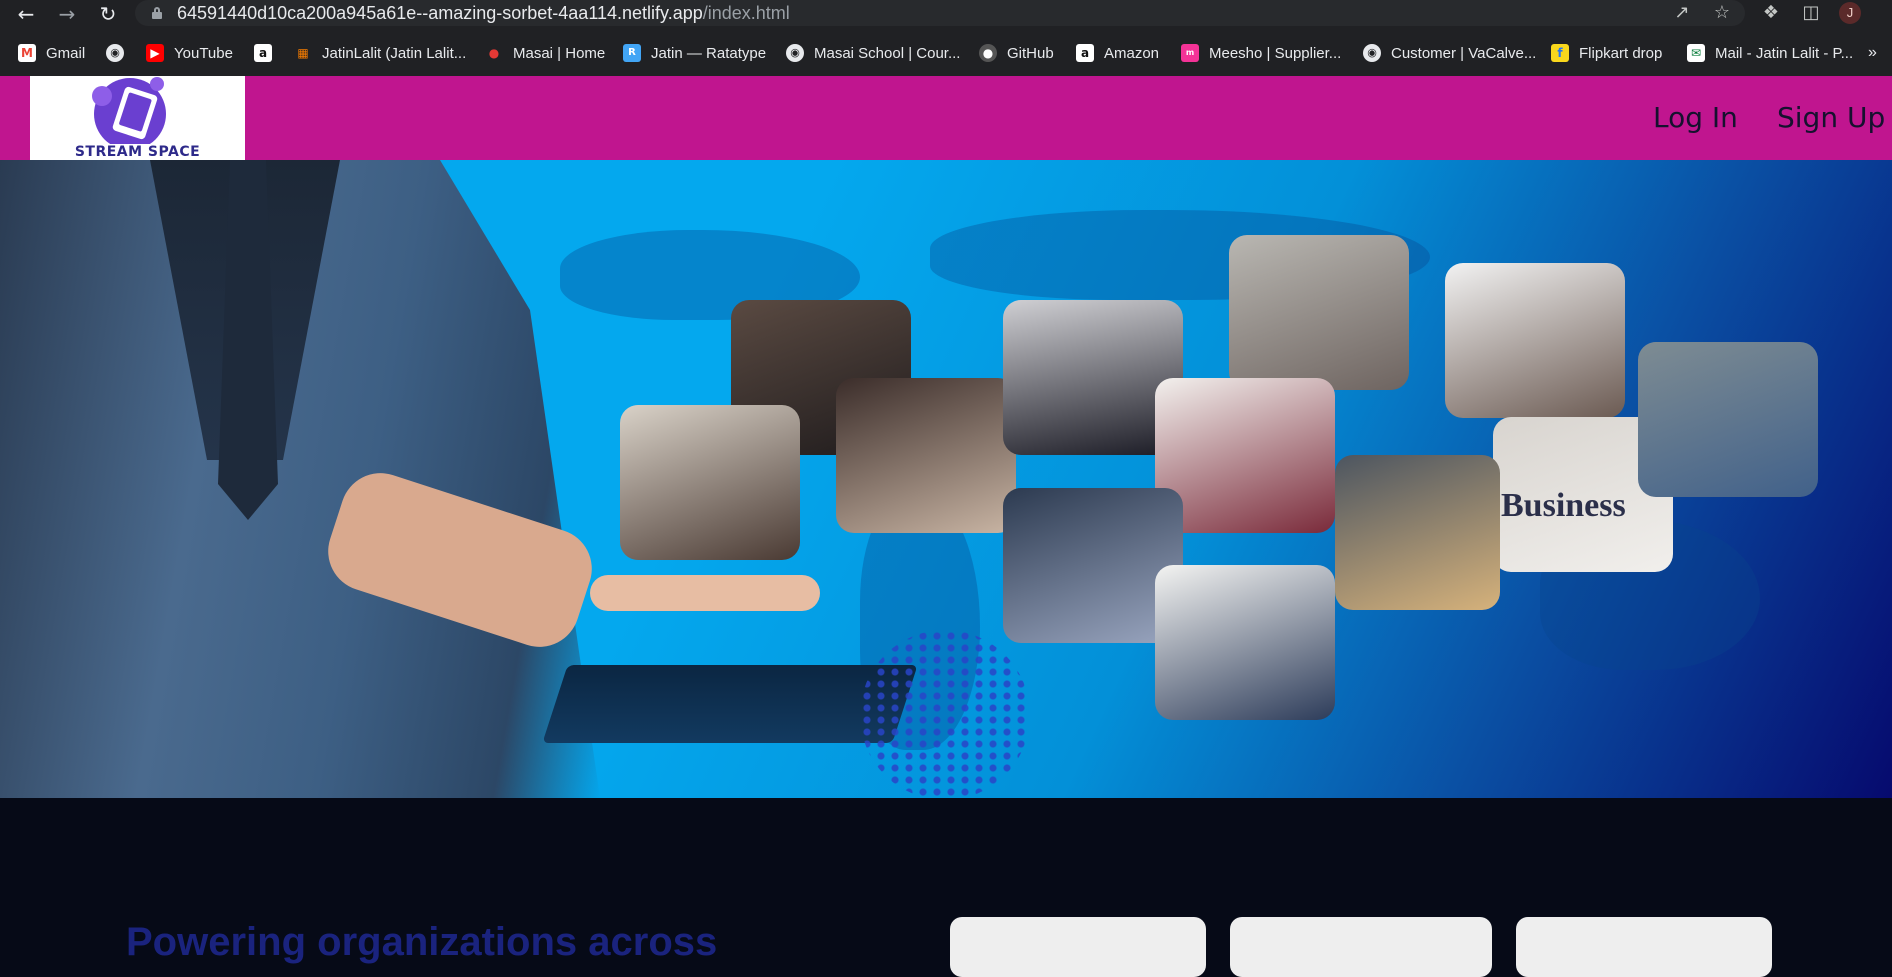 The height and width of the screenshot is (977, 1892). What do you see at coordinates (694, 53) in the screenshot?
I see `bookmark-ratatype: R Jatin — Ratatype` at bounding box center [694, 53].